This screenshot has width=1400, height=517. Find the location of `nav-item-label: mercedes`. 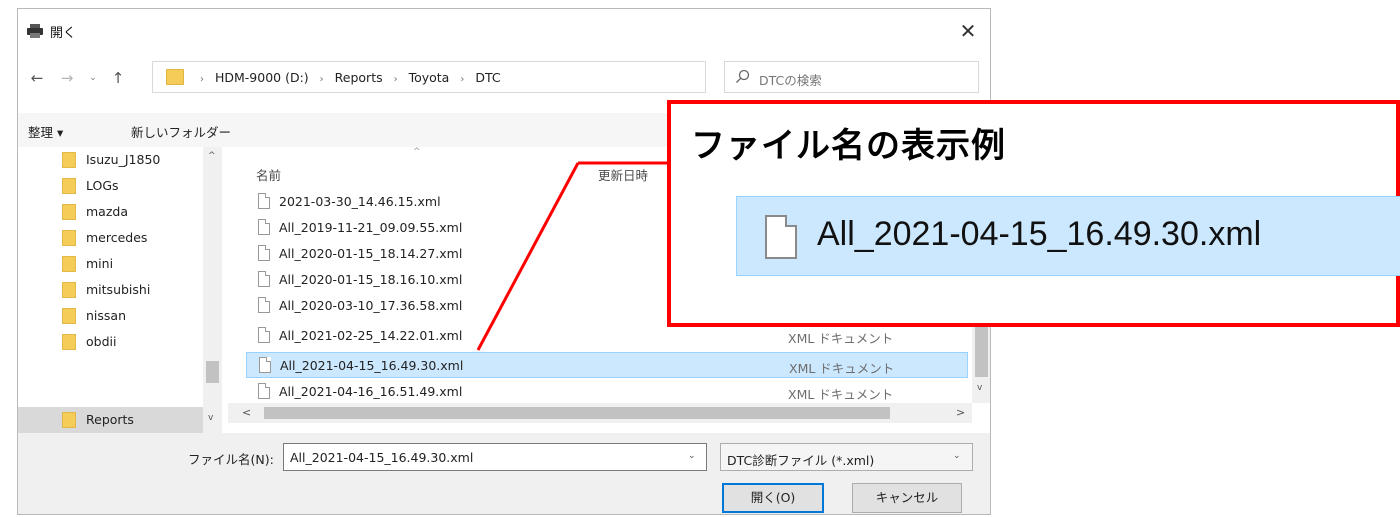

nav-item-label: mercedes is located at coordinates (117, 237).